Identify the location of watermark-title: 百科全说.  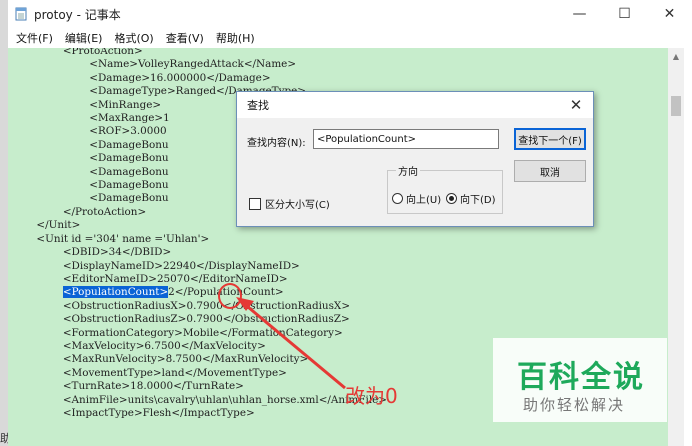
(581, 377).